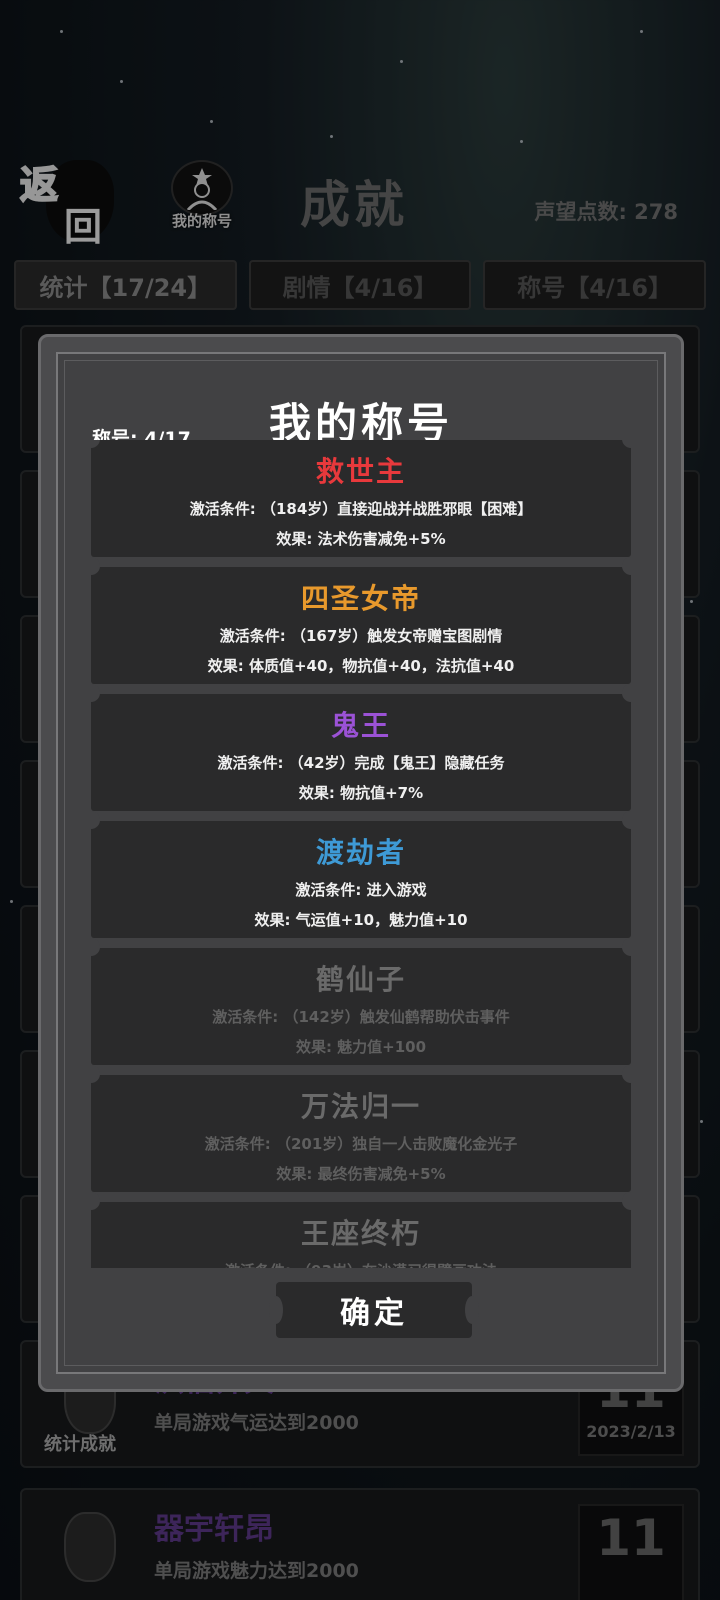  I want to click on title-effect: 效果: 魅力值+100, so click(361, 1047).